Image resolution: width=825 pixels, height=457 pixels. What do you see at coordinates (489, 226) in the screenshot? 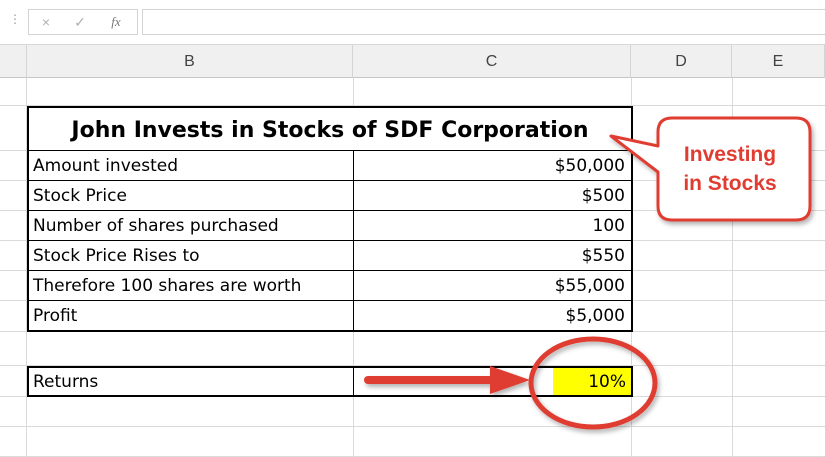
I see `row-value: 100` at bounding box center [489, 226].